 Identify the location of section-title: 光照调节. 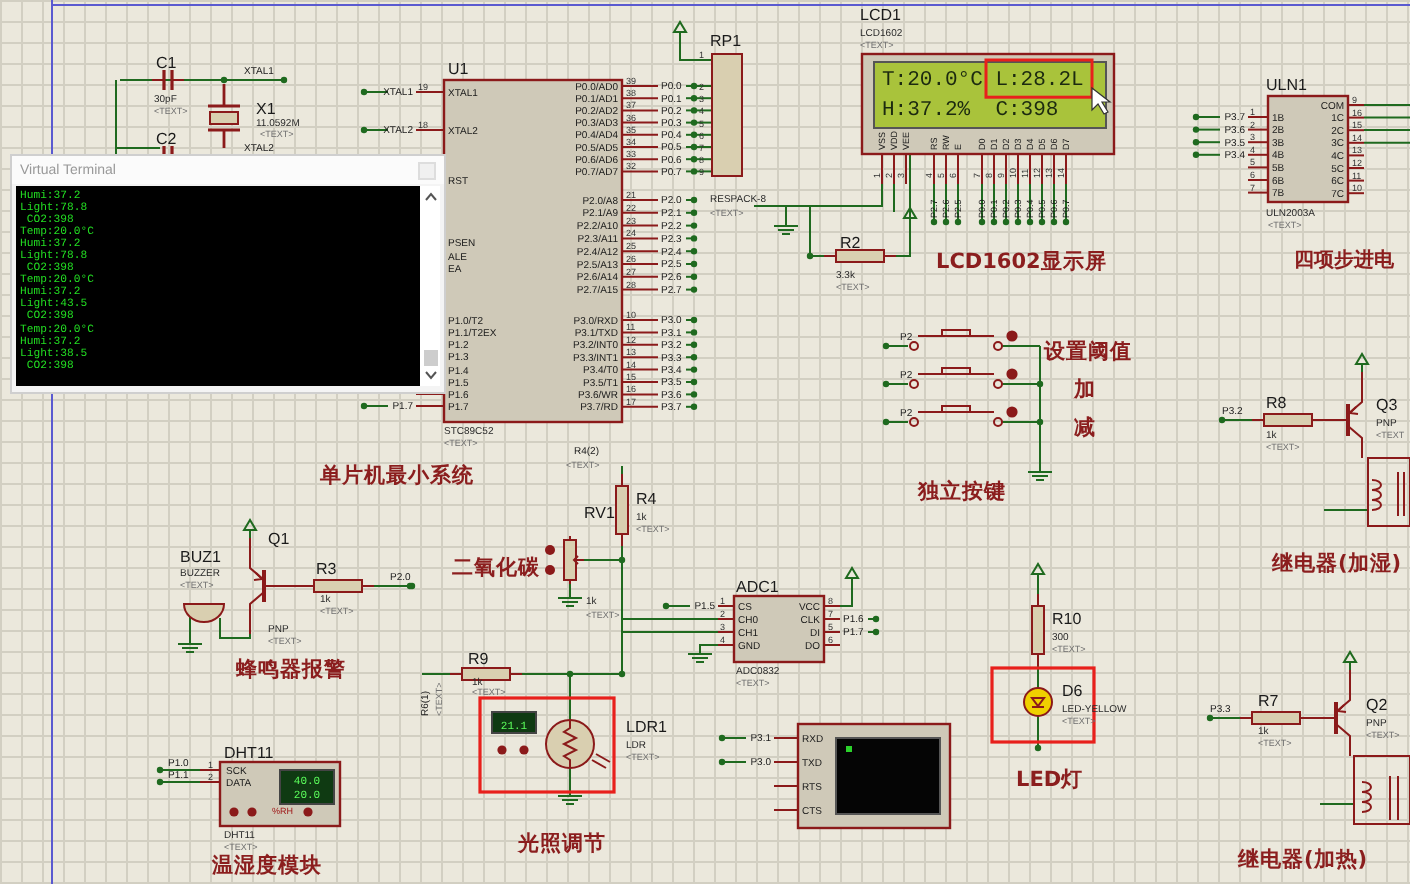
(562, 844).